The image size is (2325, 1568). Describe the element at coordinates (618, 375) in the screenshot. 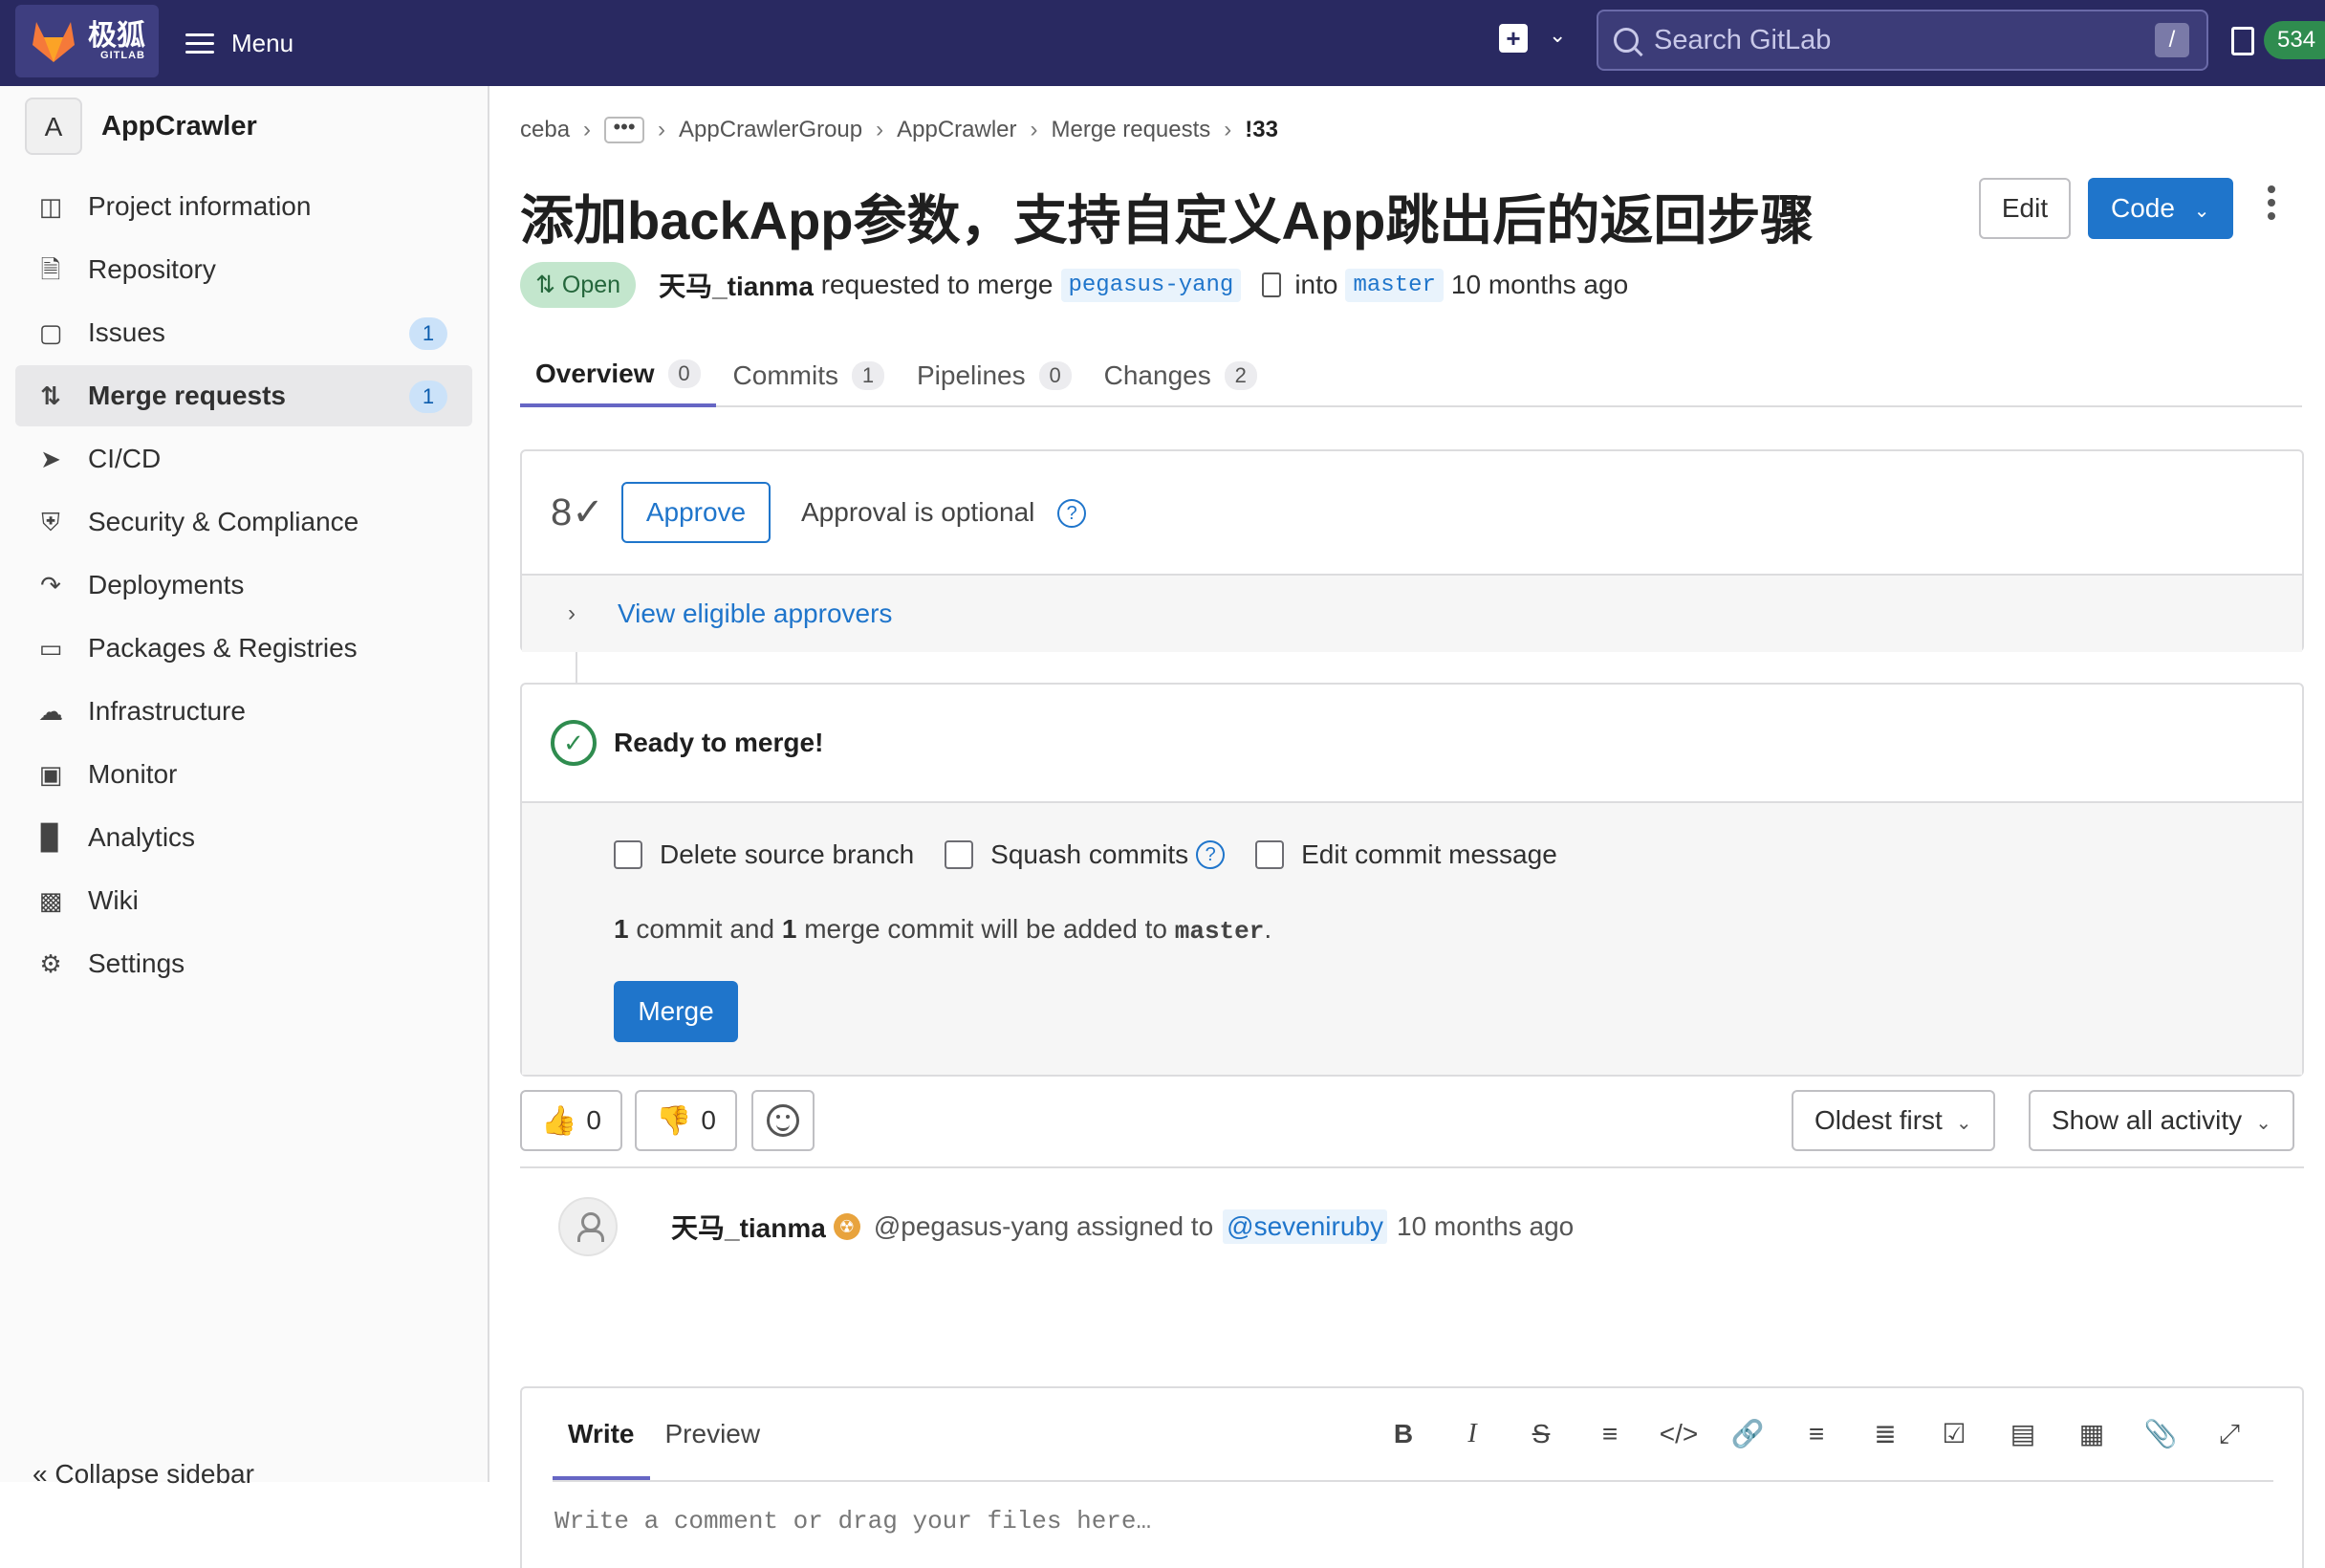

I see `tab-overview: Overview 0` at that location.